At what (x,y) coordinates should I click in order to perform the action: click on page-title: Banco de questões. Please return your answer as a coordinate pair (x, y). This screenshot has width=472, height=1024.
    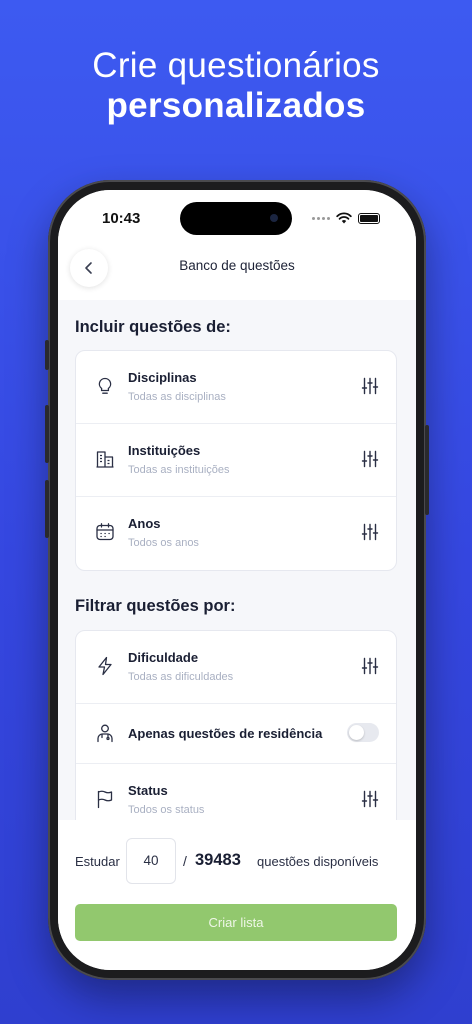
    Looking at the image, I should click on (237, 265).